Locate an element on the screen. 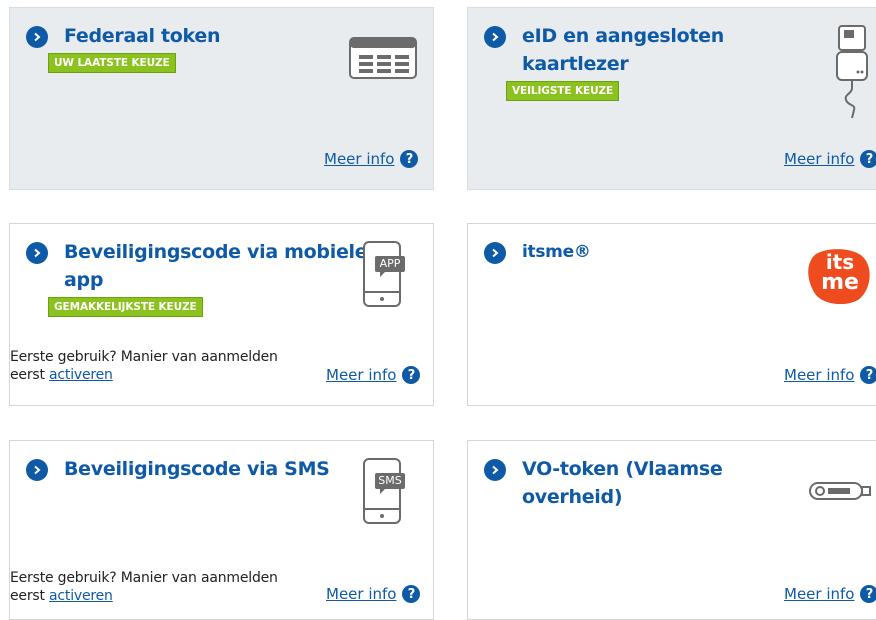 This screenshot has height=620, width=876. card-title-line1: eID en aangesloten is located at coordinates (623, 36).